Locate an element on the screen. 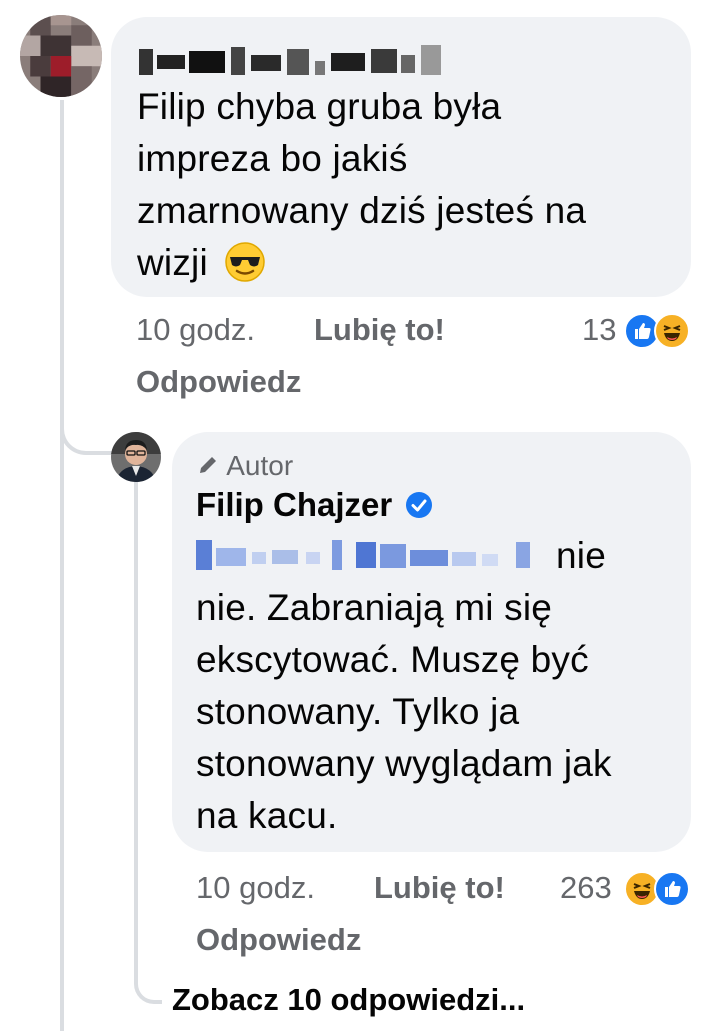  author-badge: Autor is located at coordinates (244, 466).